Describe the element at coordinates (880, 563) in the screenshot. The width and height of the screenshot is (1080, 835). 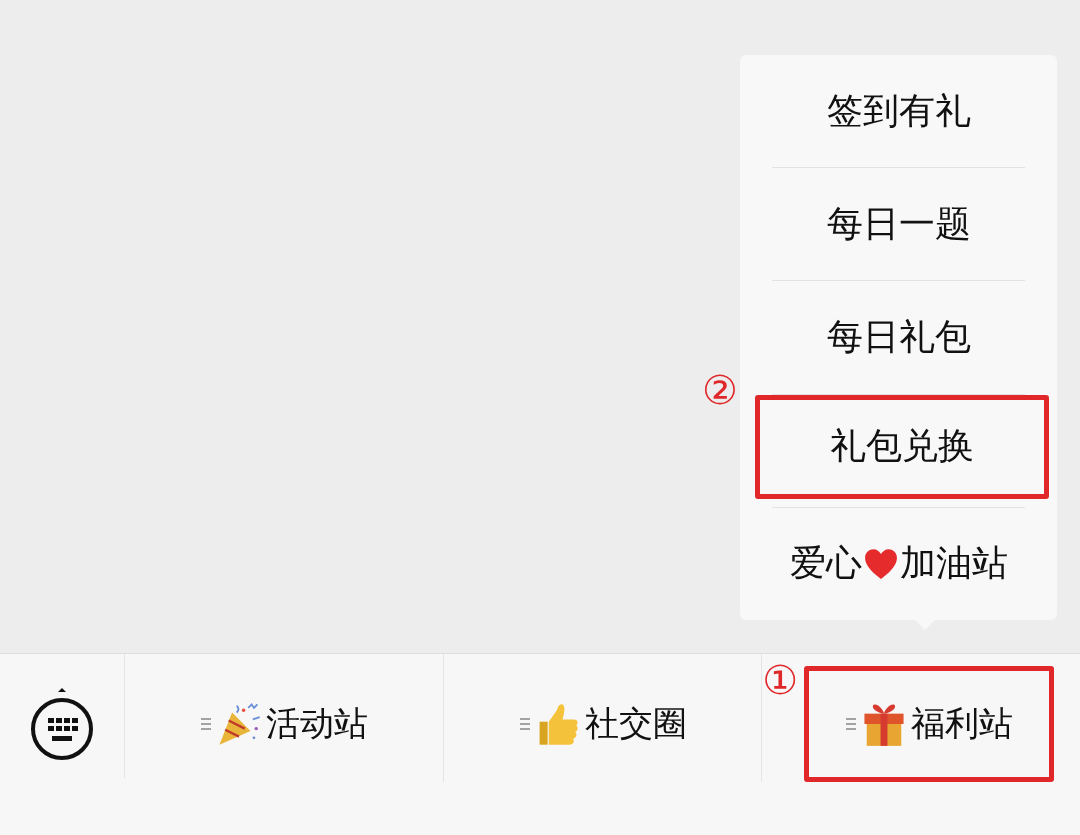
I see `heart-icon` at that location.